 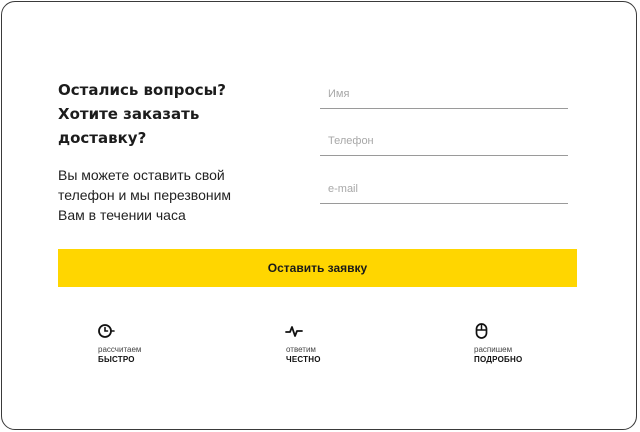 What do you see at coordinates (534, 343) in the screenshot?
I see `feature-detailed: распишем ПОДРОБНО` at bounding box center [534, 343].